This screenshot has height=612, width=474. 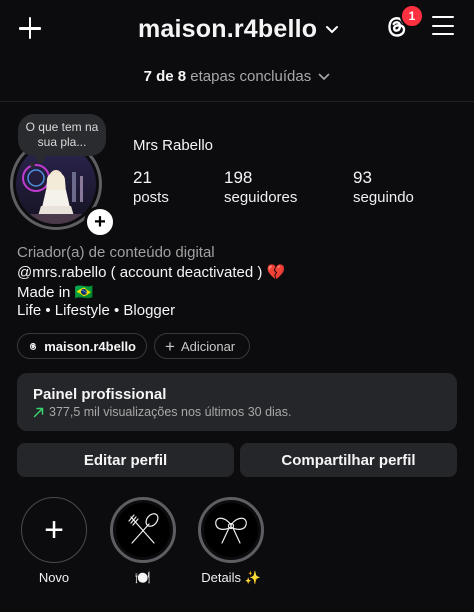 What do you see at coordinates (237, 101) in the screenshot?
I see `divider` at bounding box center [237, 101].